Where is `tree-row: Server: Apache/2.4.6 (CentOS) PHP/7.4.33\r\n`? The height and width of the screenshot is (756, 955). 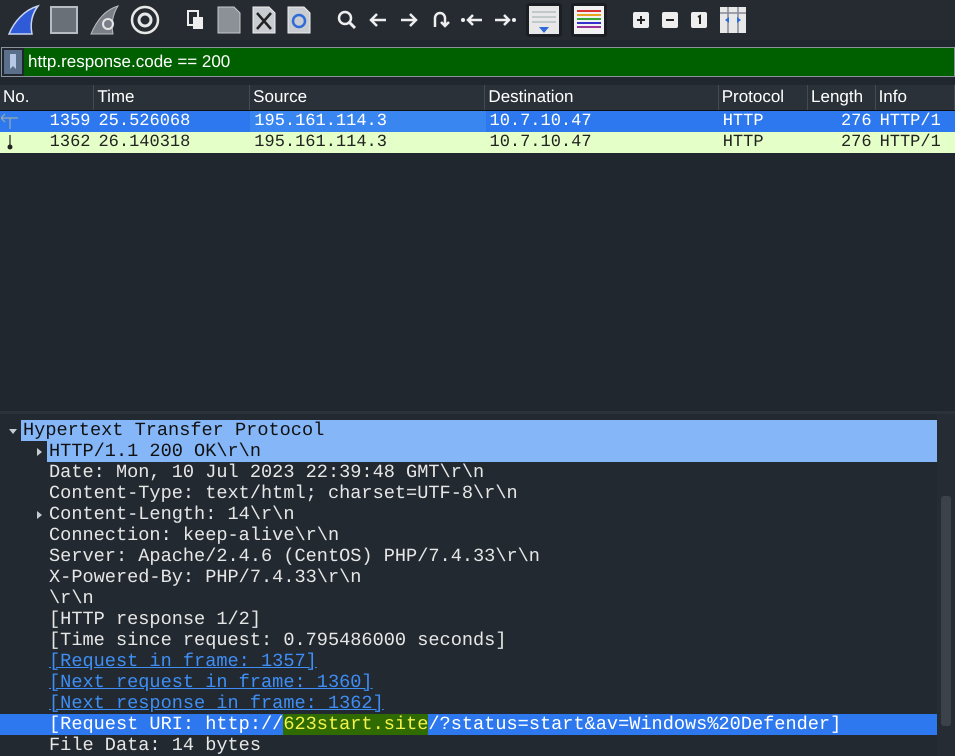
tree-row: Server: Apache/2.4.6 (CentOS) PHP/7.4.33\r\n is located at coordinates (468, 556).